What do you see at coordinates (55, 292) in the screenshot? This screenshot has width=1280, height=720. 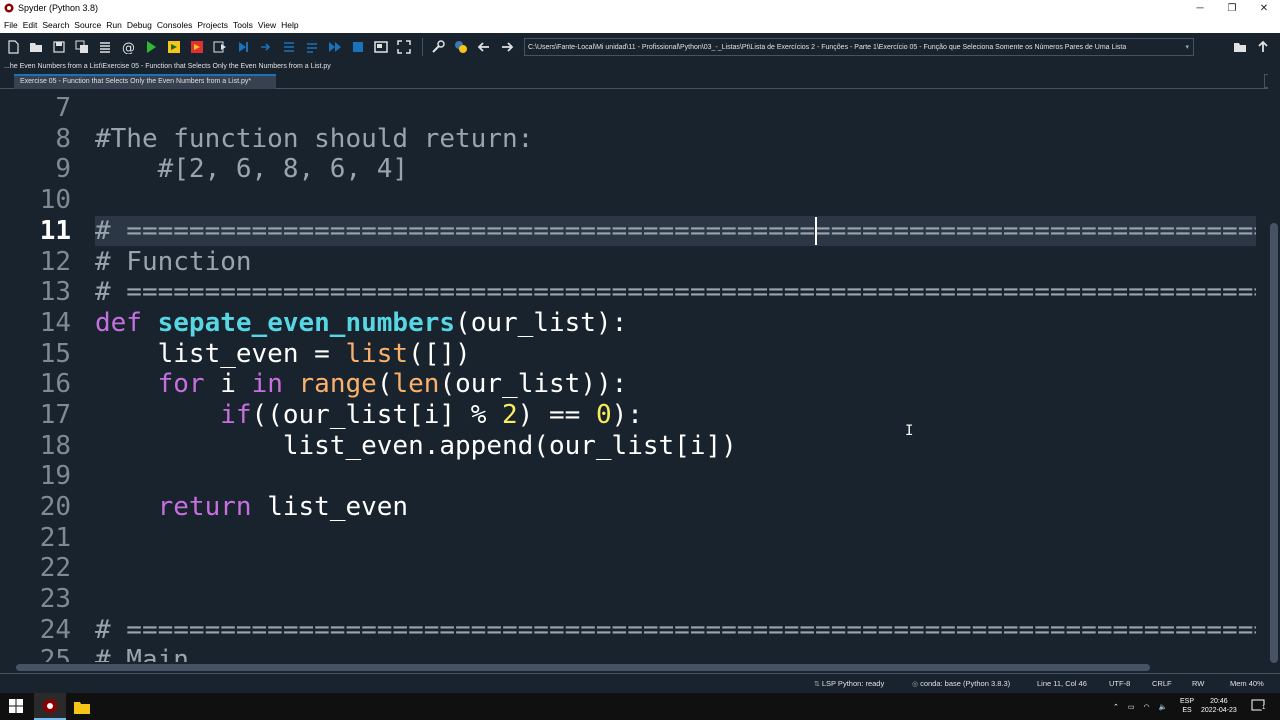 I see `line-number: 13` at bounding box center [55, 292].